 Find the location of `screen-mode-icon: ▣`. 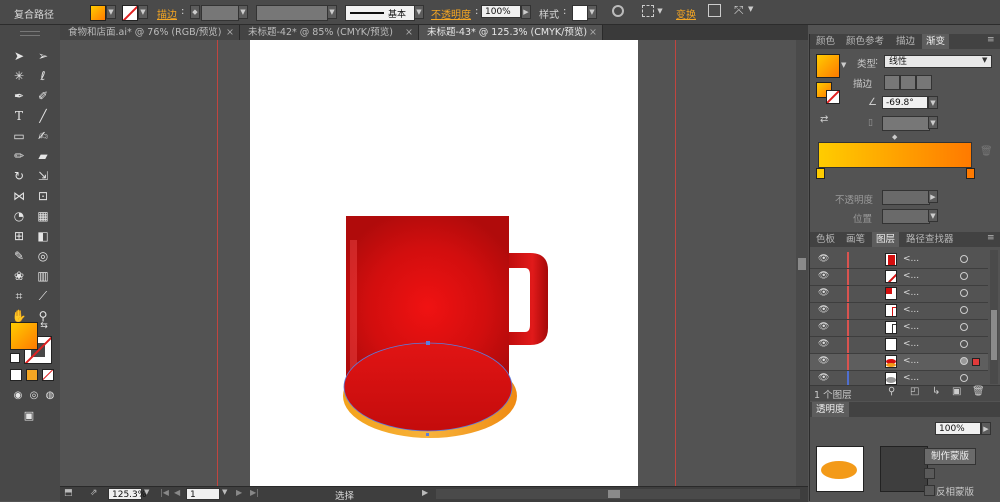

screen-mode-icon: ▣ is located at coordinates (29, 416).